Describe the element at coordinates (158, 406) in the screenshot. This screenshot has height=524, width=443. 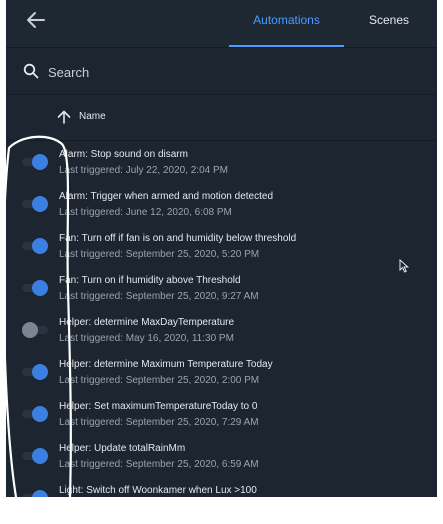
I see `automation-name: Helper: Set maximumTemperatureToday to 0` at that location.